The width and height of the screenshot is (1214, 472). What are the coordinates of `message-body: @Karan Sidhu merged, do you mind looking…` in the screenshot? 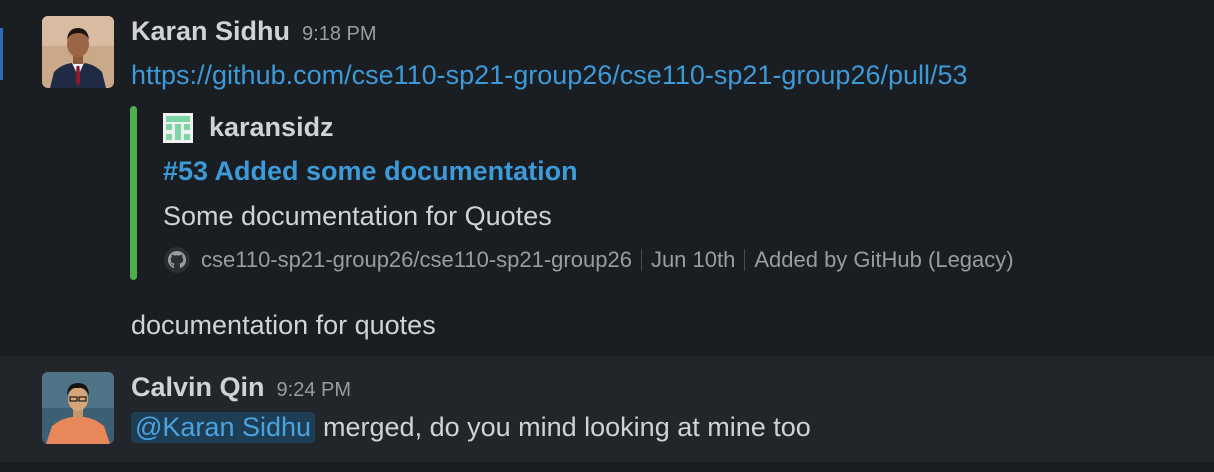 It's located at (471, 427).